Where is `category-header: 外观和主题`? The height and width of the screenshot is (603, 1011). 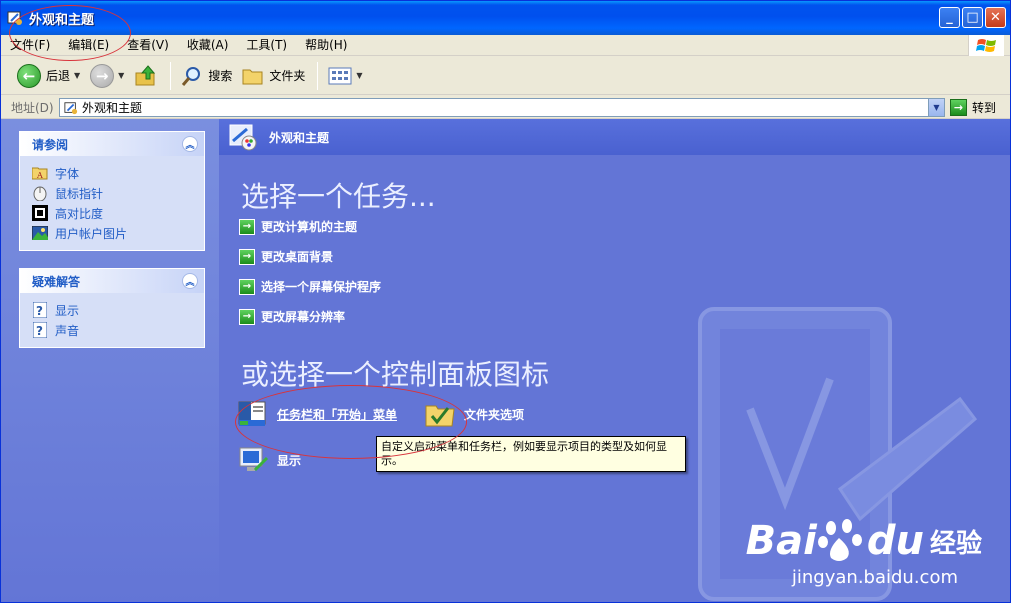
category-header: 外观和主题 is located at coordinates (614, 137).